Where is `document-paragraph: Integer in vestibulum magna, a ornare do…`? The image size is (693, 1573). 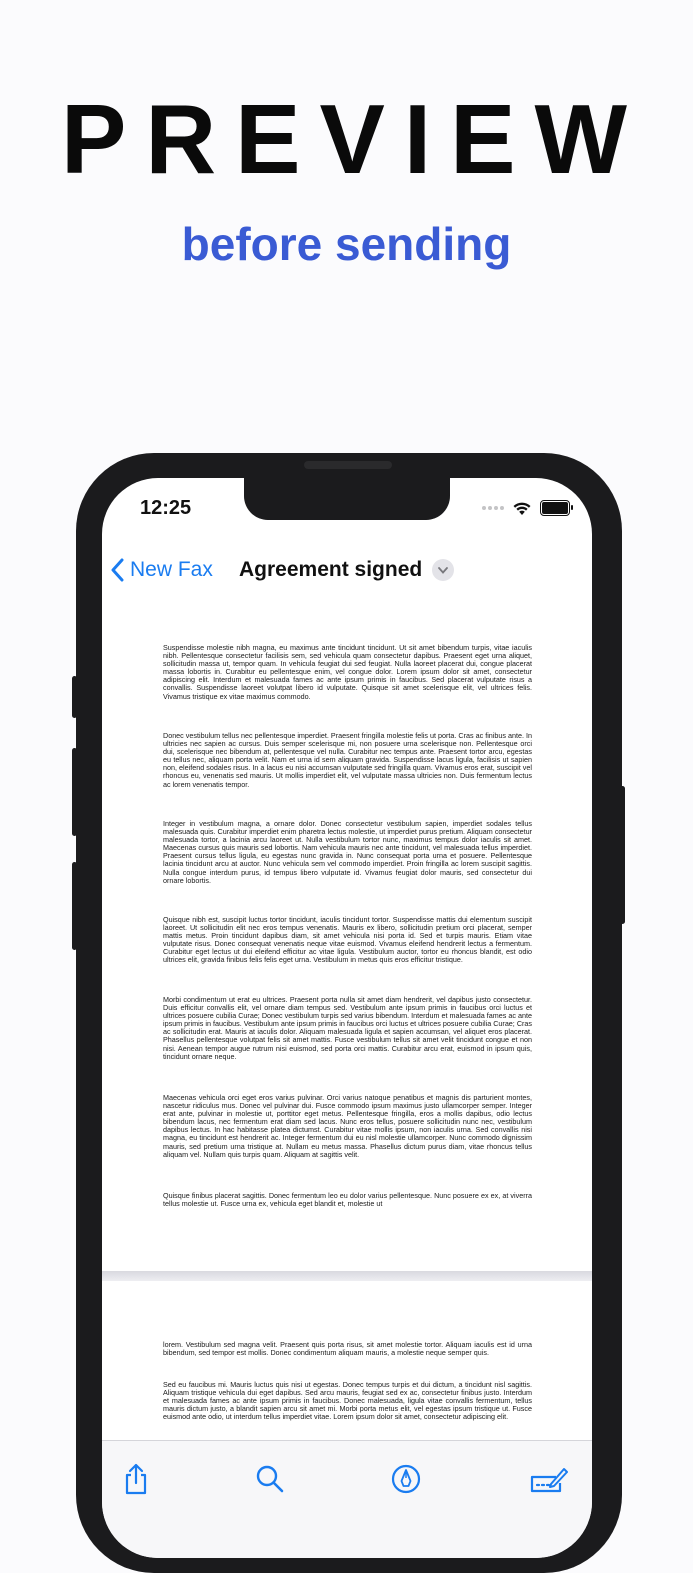
document-paragraph: Integer in vestibulum magna, a ornare do… is located at coordinates (347, 852).